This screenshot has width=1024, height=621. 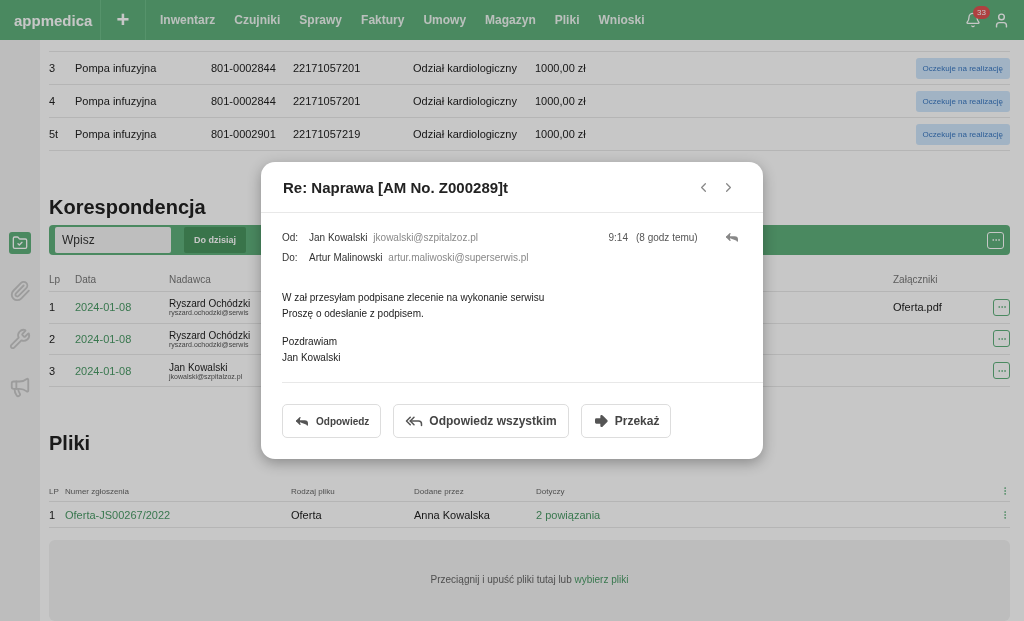 What do you see at coordinates (20, 291) in the screenshot?
I see `paperclip-icon` at bounding box center [20, 291].